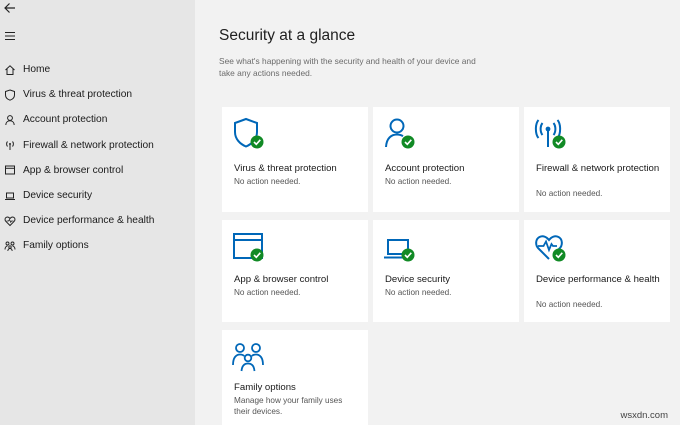 This screenshot has height=425, width=680. I want to click on sidebar-item-firewall-network-protection: Firewall & network protection, so click(97, 145).